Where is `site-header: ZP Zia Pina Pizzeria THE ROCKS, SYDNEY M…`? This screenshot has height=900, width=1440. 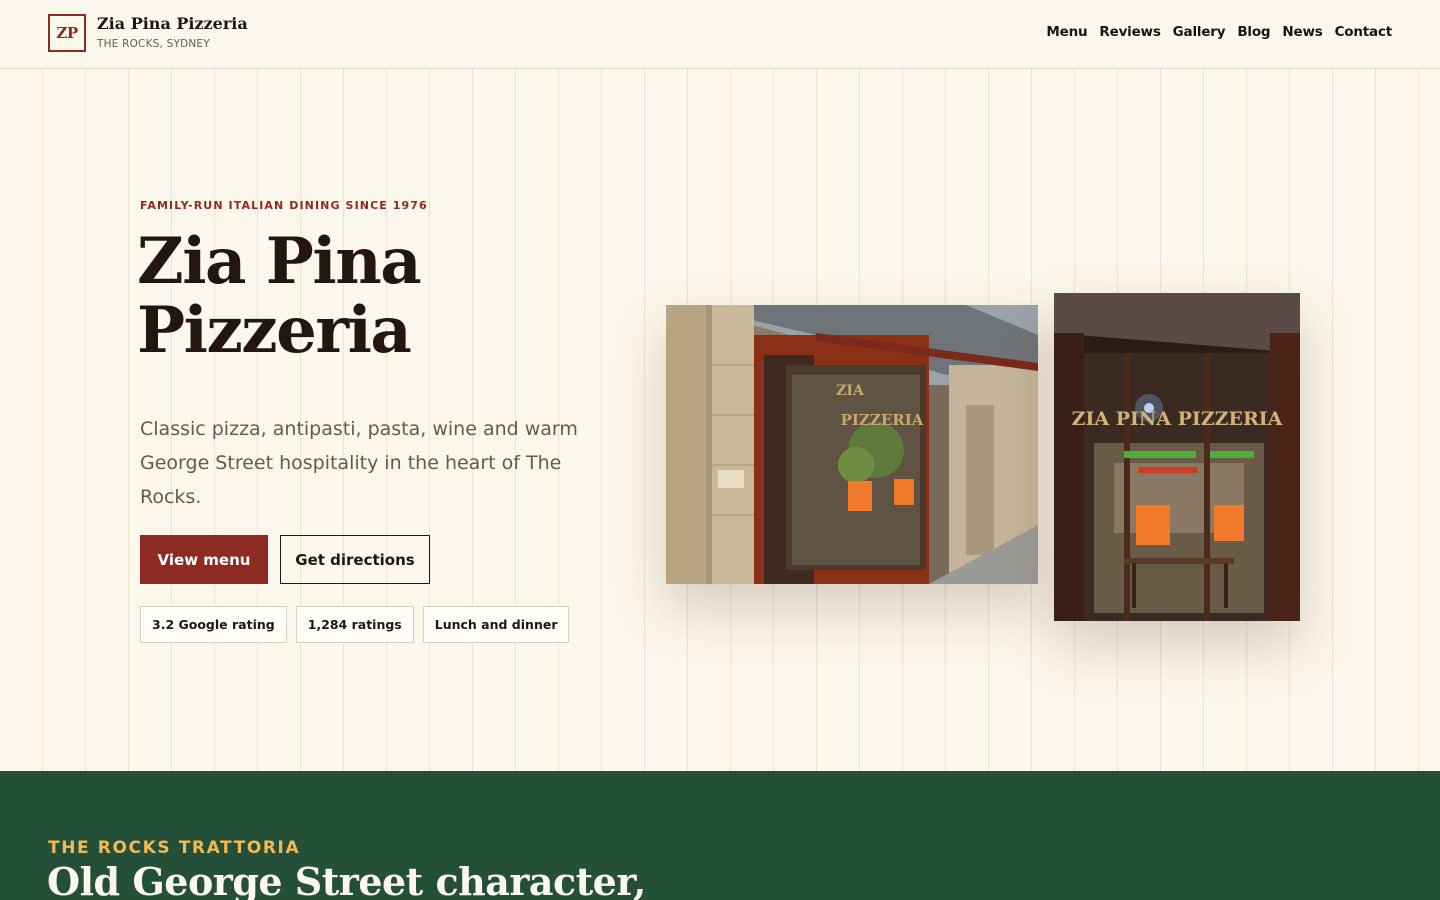
site-header: ZP Zia Pina Pizzeria THE ROCKS, SYDNEY M… is located at coordinates (720, 34).